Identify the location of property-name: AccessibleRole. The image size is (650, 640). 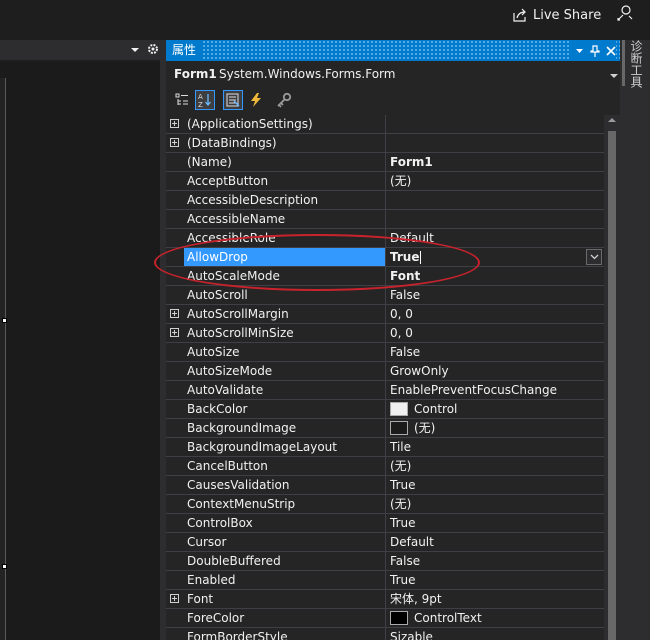
(284, 238).